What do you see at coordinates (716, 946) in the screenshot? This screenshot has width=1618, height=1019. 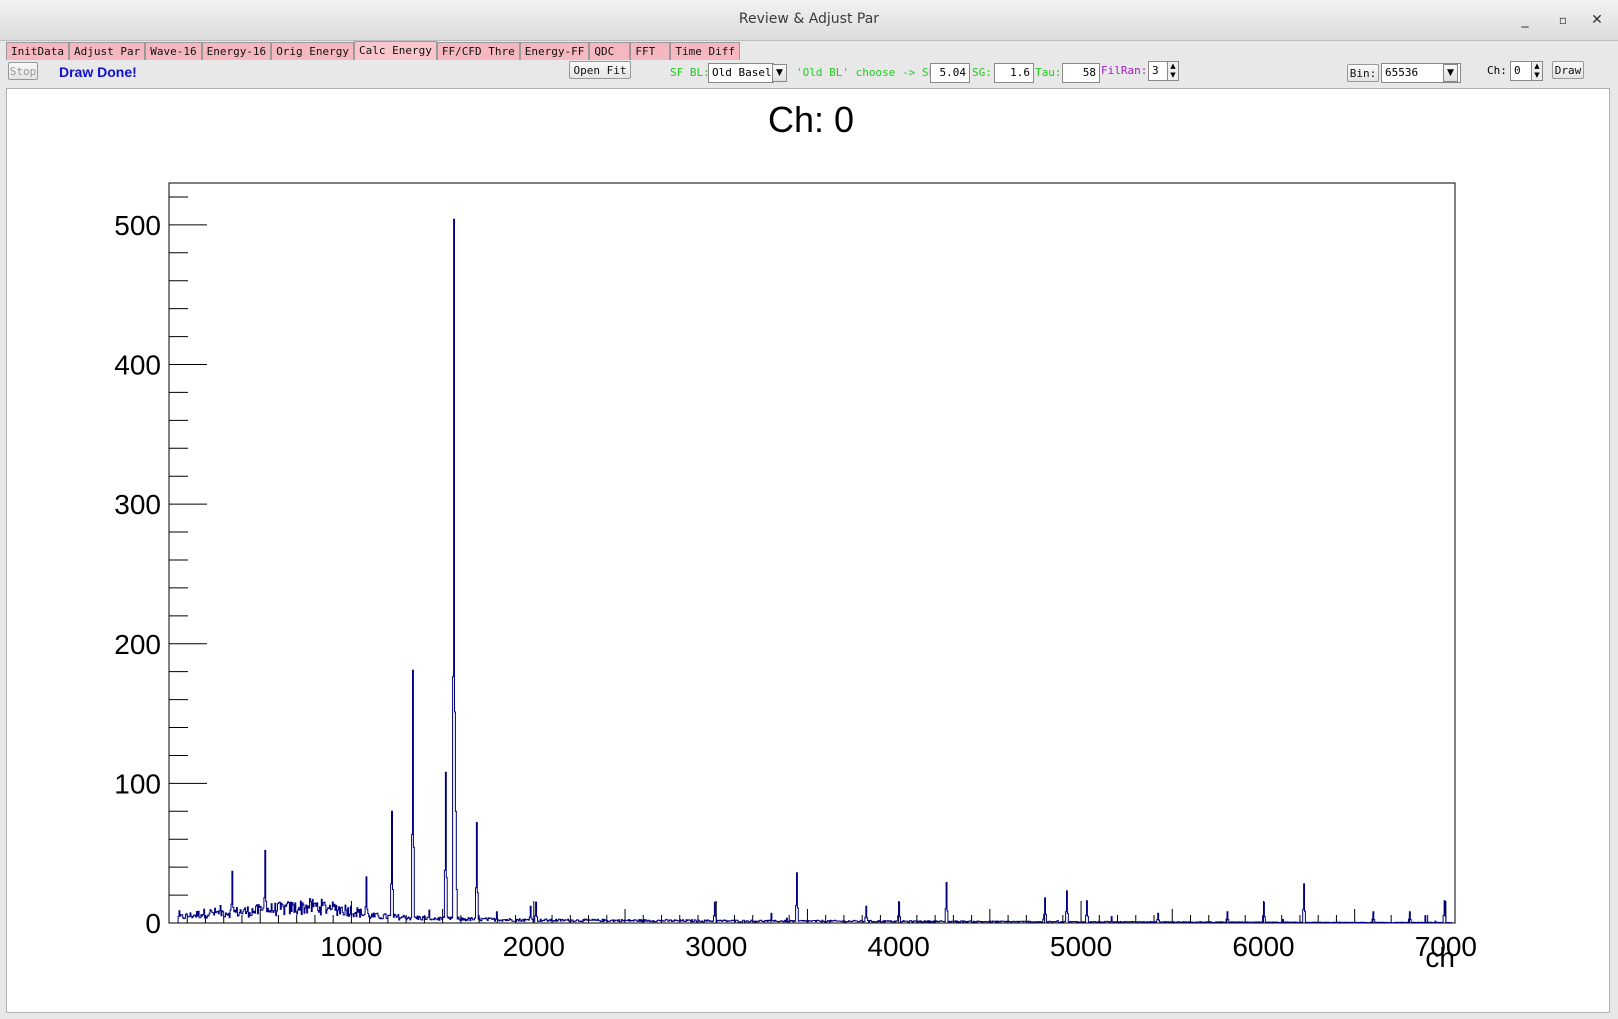 I see `x-tick-label: 3000` at bounding box center [716, 946].